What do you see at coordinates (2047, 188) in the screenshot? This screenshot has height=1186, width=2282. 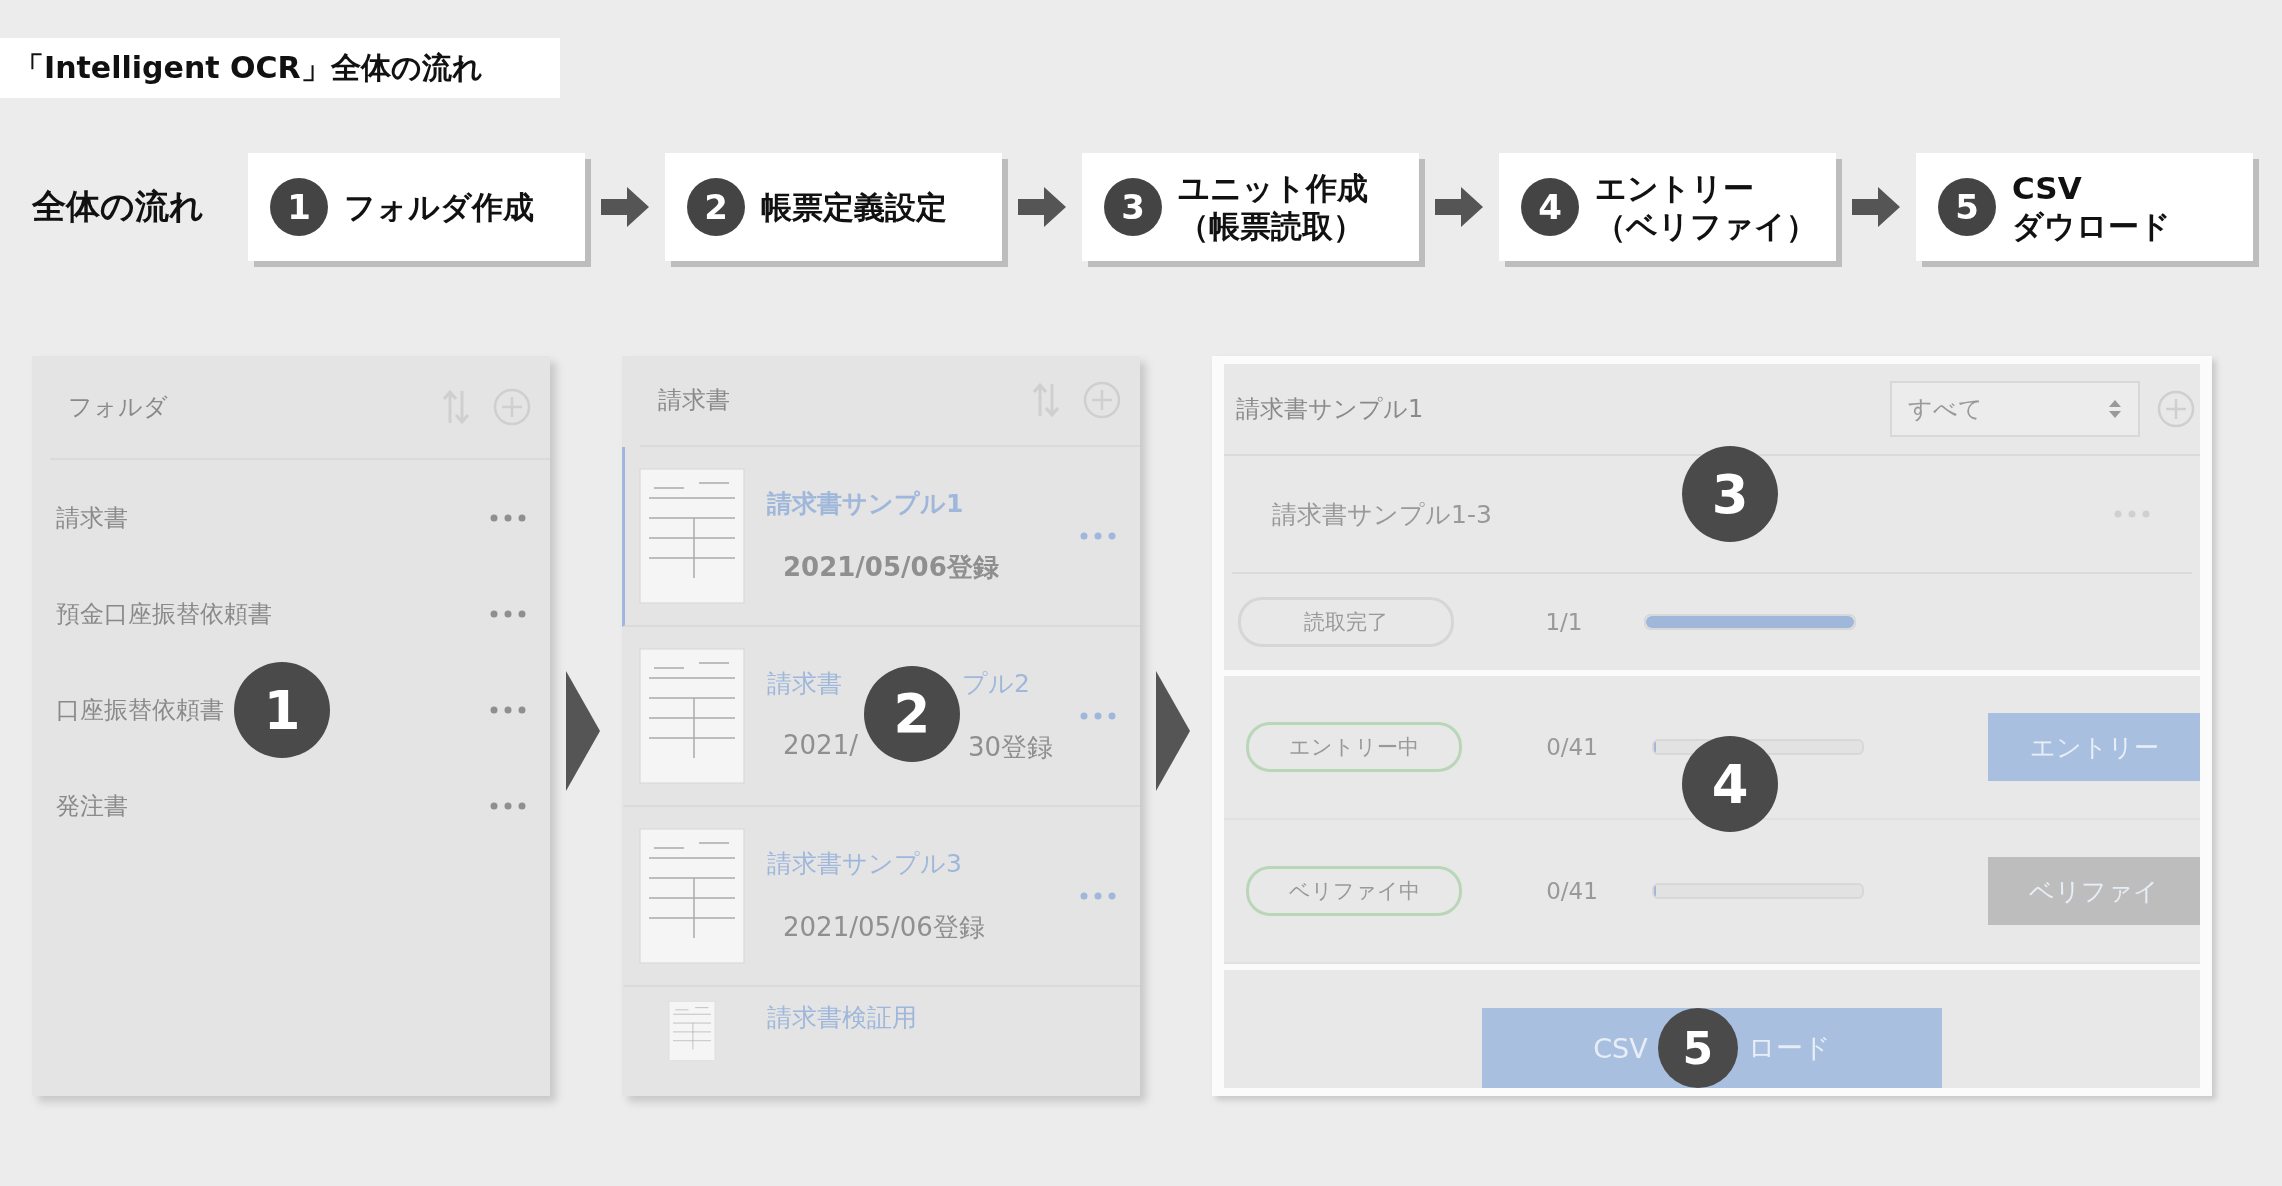 I see `step-label: CSV` at bounding box center [2047, 188].